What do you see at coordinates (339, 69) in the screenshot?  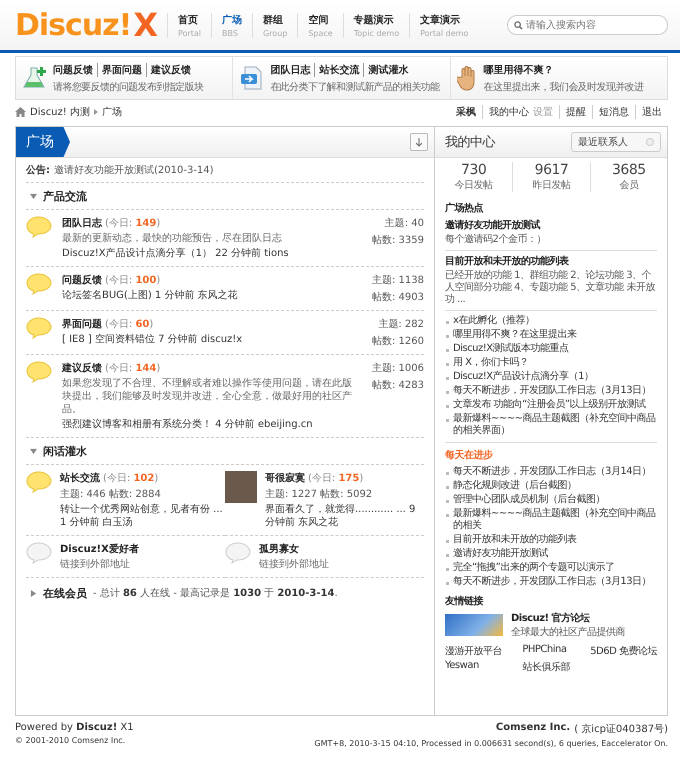 I see `promo-link: 站长交流` at bounding box center [339, 69].